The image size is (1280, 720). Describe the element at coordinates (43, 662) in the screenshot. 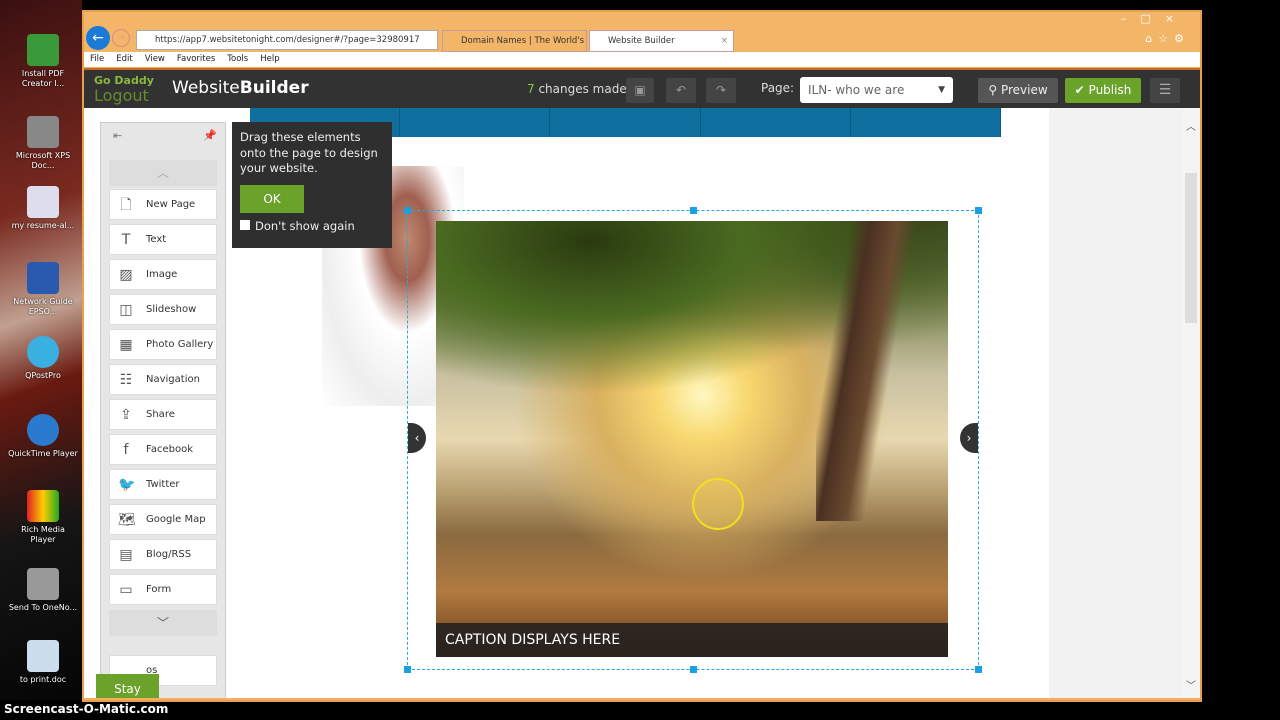

I see `desktop-icon: to print.doc` at that location.